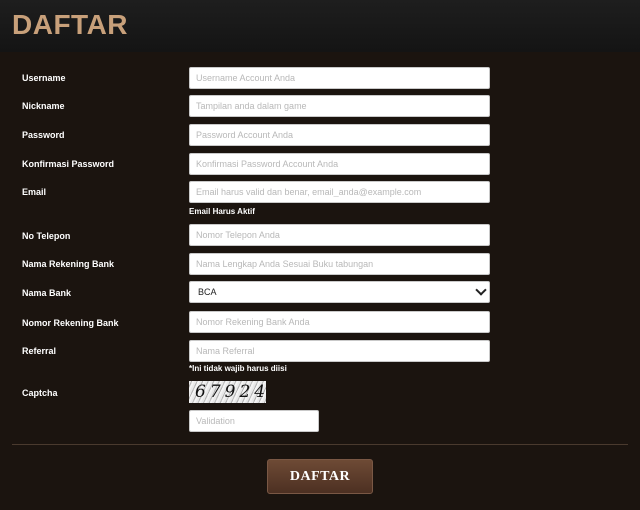 The height and width of the screenshot is (510, 640). What do you see at coordinates (34, 192) in the screenshot?
I see `email-label: Email` at bounding box center [34, 192].